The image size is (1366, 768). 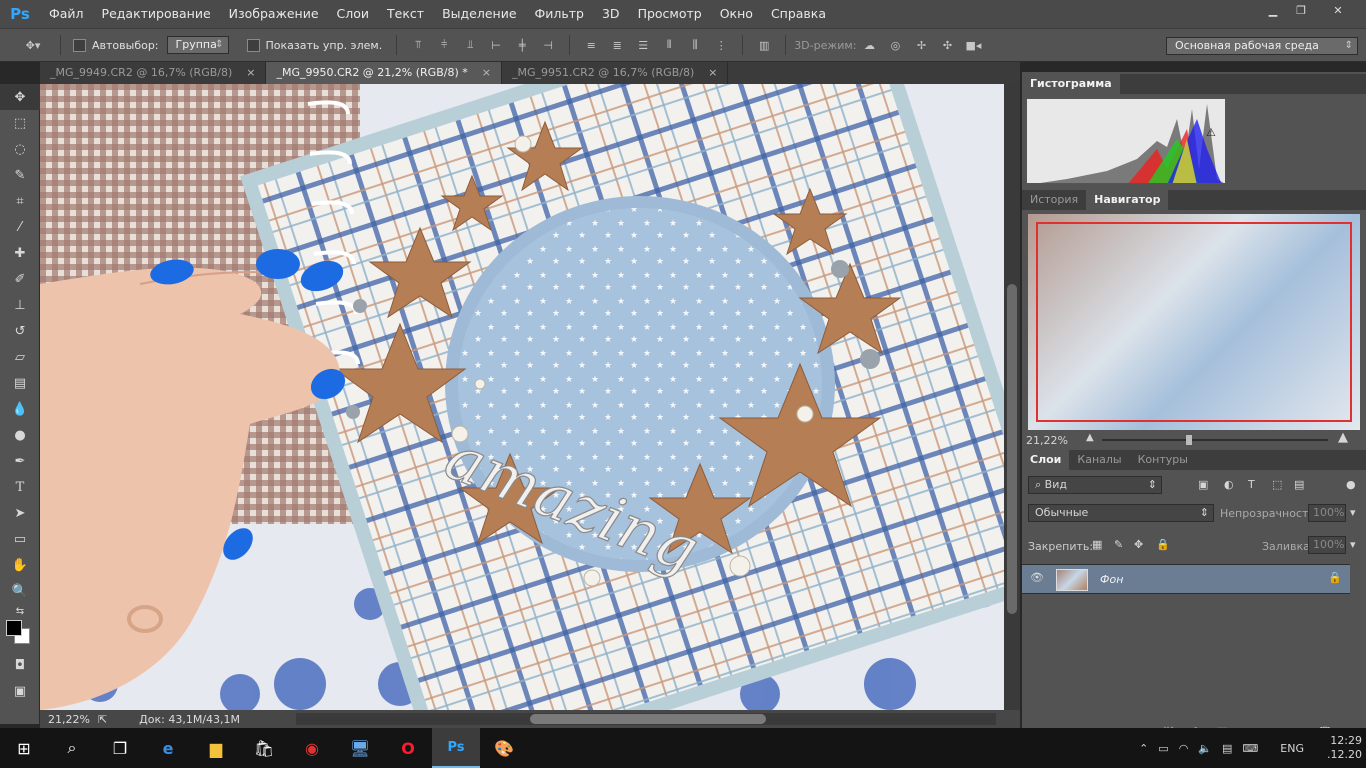 I want to click on workspace-dropdown: Основная рабочая среда, so click(x=1262, y=46).